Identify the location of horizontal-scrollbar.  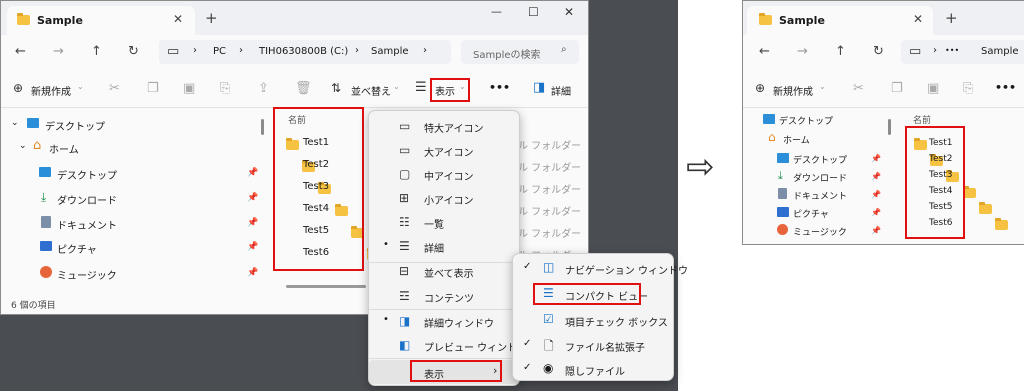
(326, 286).